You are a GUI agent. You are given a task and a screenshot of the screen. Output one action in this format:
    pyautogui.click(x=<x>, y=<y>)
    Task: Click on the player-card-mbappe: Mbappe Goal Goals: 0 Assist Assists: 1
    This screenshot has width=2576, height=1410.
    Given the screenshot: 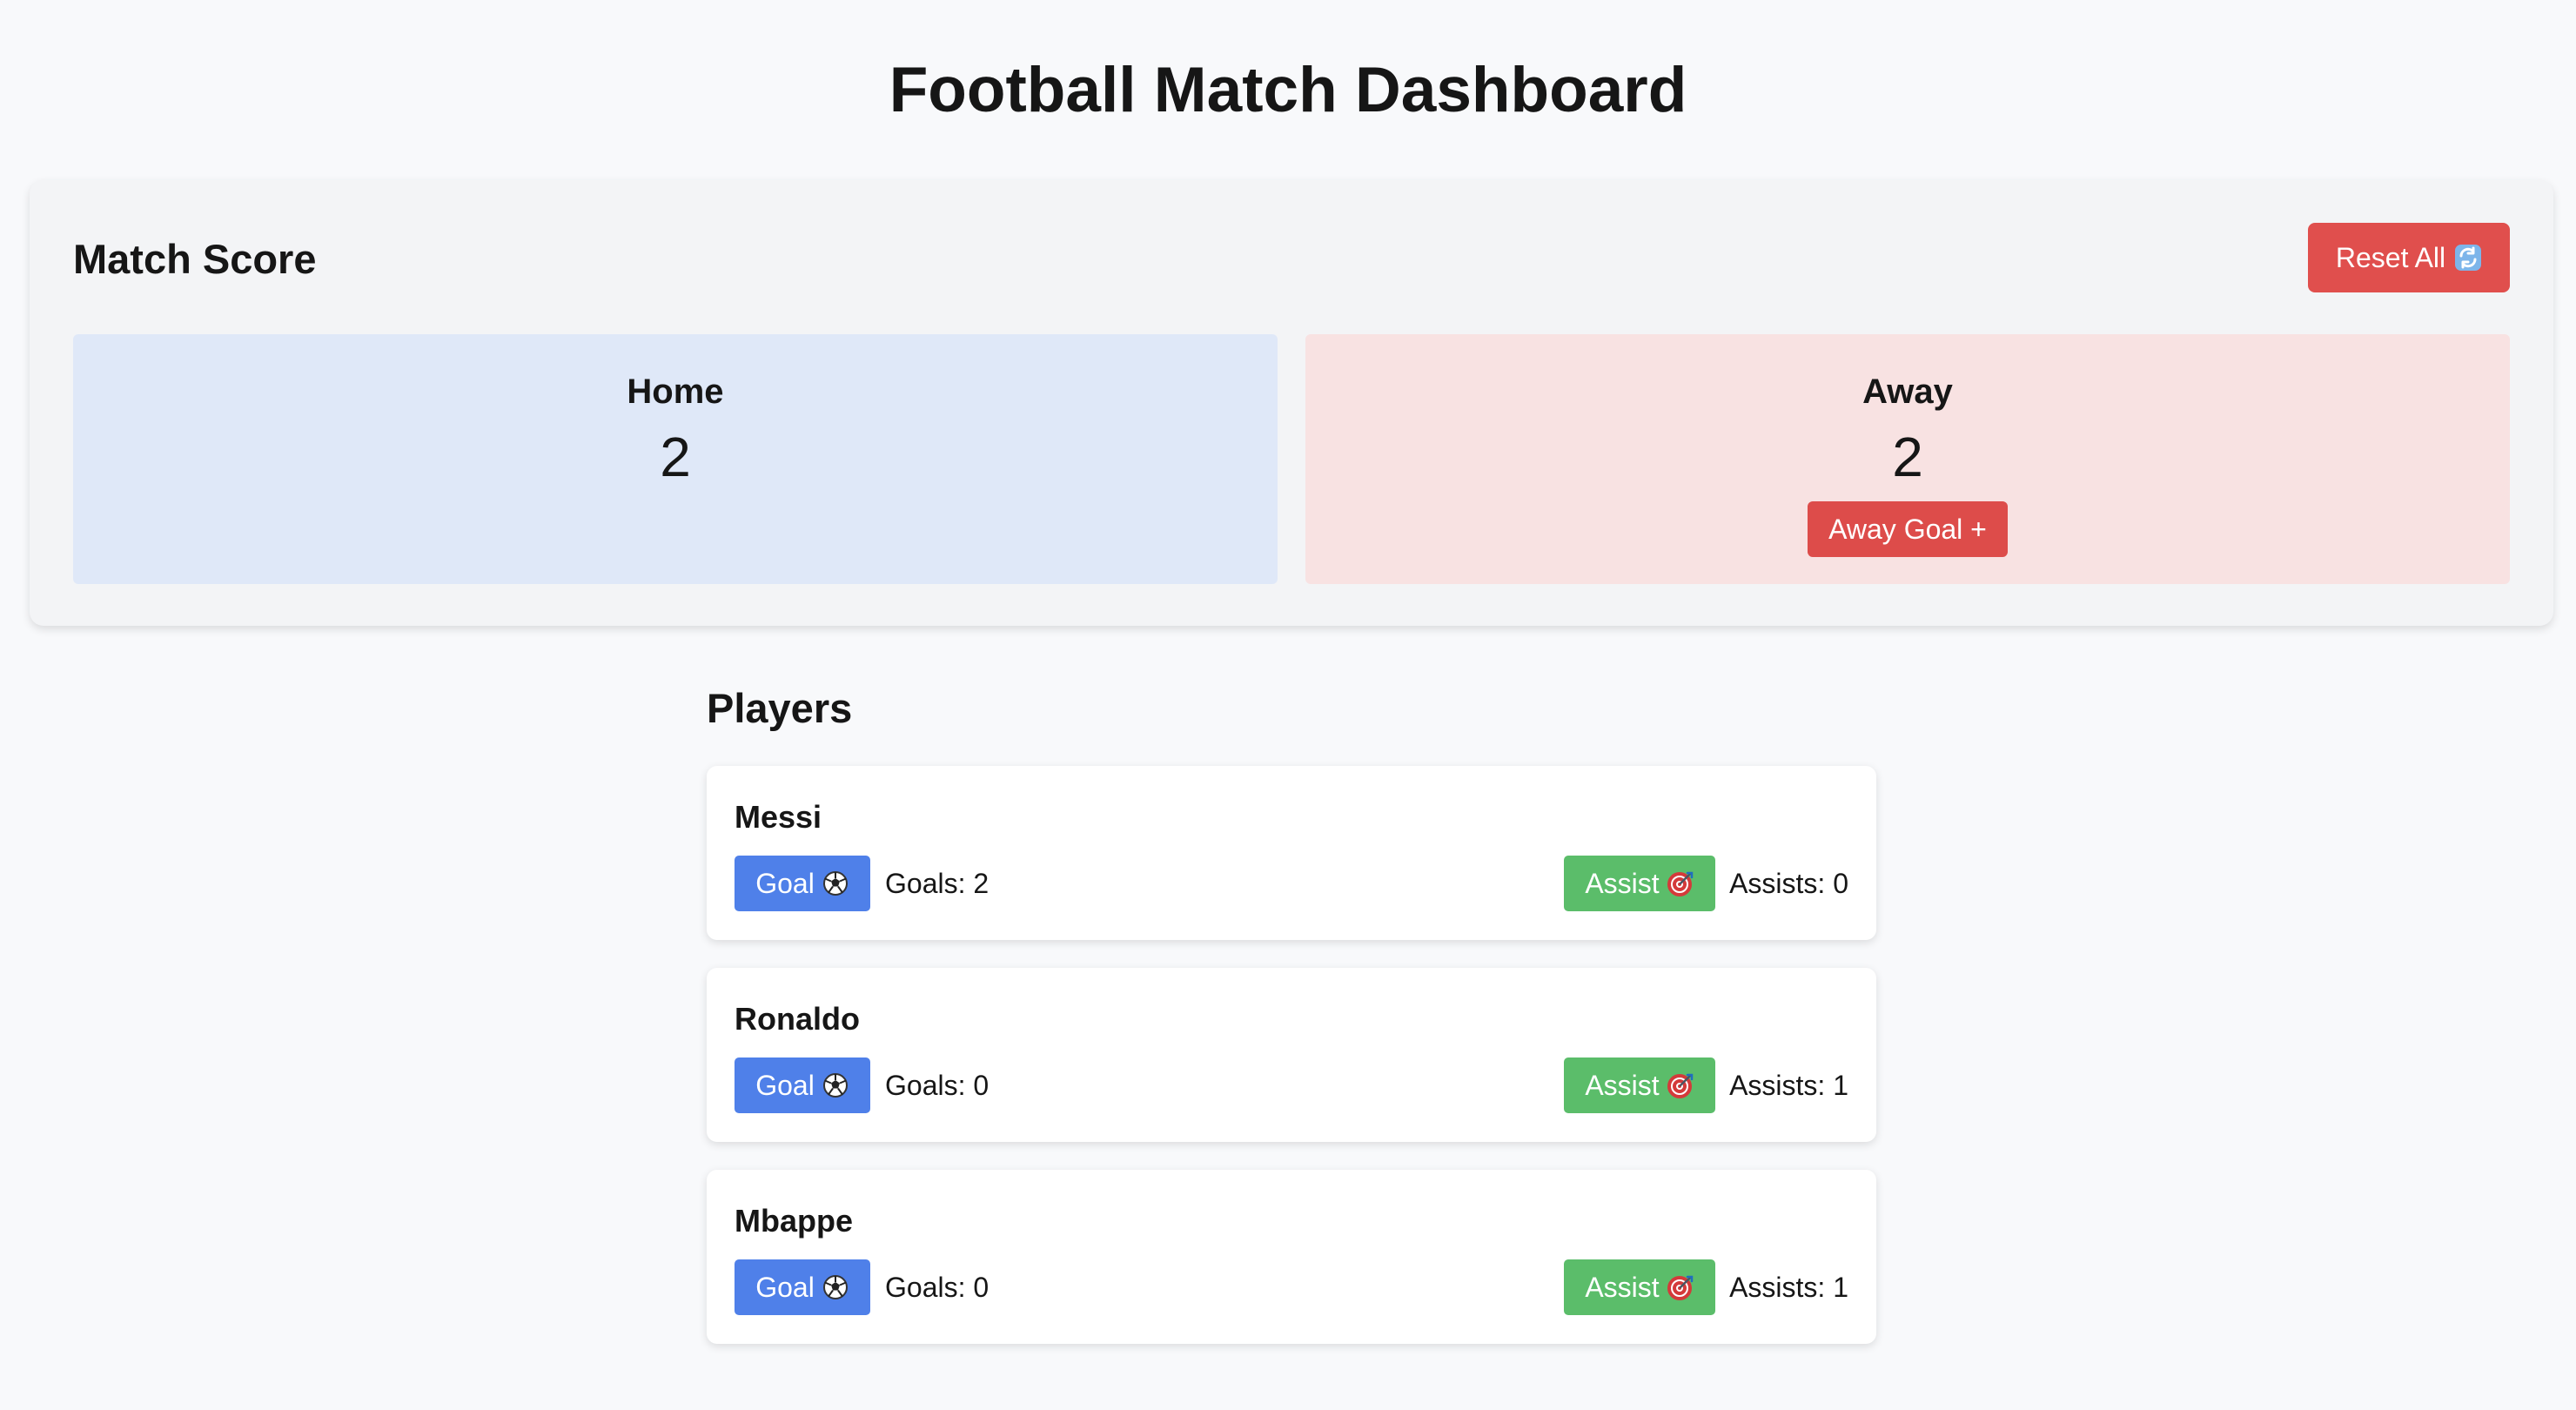 What is the action you would take?
    pyautogui.click(x=1291, y=1257)
    